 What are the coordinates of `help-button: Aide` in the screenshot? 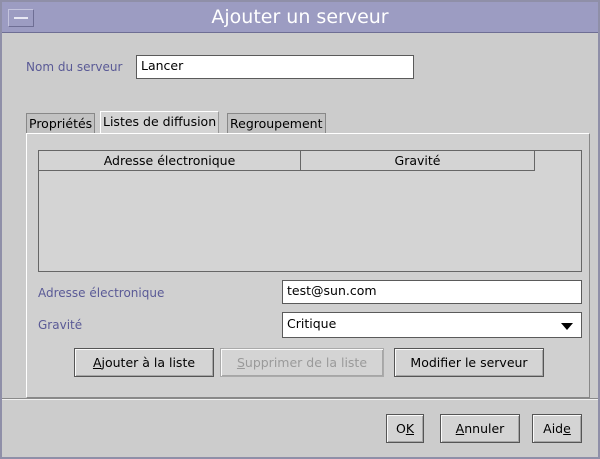 It's located at (557, 428).